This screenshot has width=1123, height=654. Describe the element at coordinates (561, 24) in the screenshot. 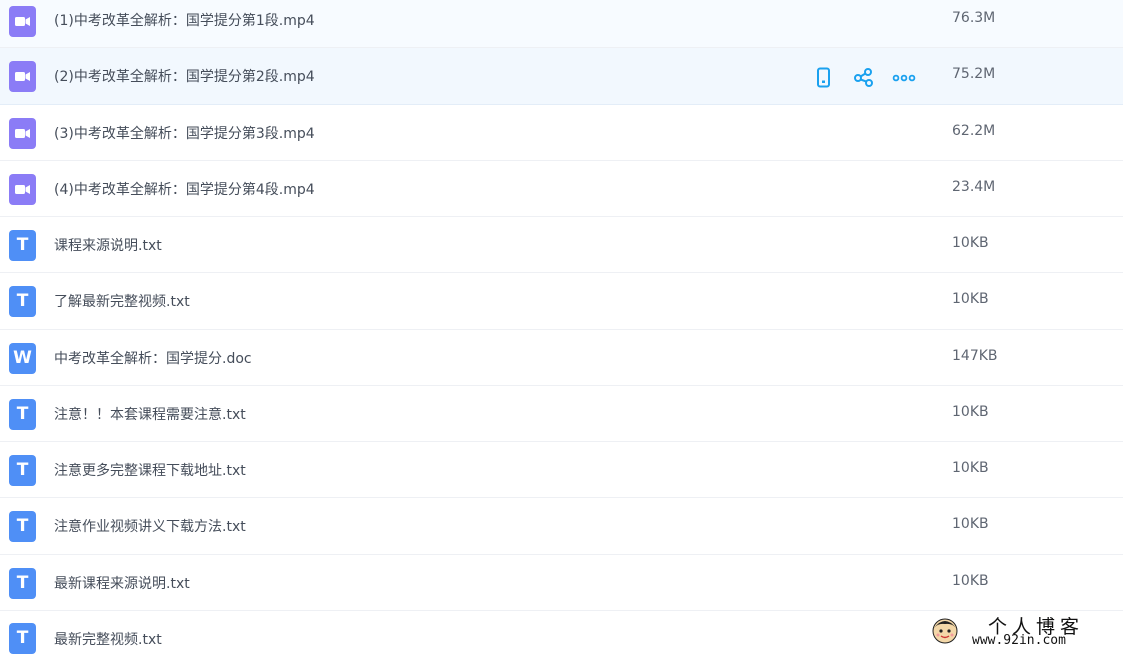

I see `file-row: (1)中考改革全解析：国学提分第1段.mp4 76.3M` at that location.